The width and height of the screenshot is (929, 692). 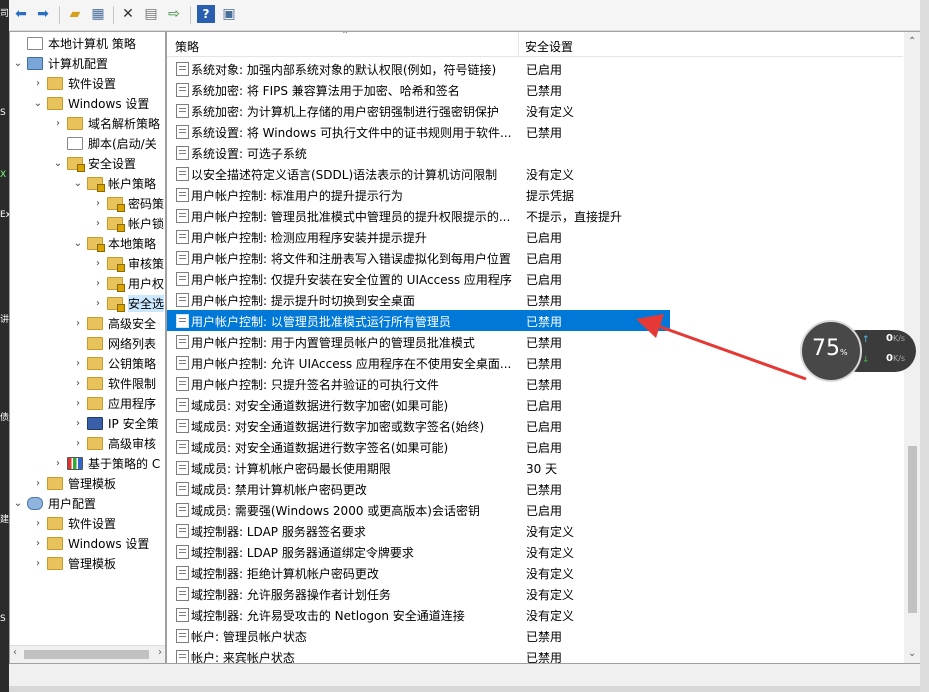 What do you see at coordinates (912, 653) in the screenshot?
I see `scroll-down-icon: ⌄` at bounding box center [912, 653].